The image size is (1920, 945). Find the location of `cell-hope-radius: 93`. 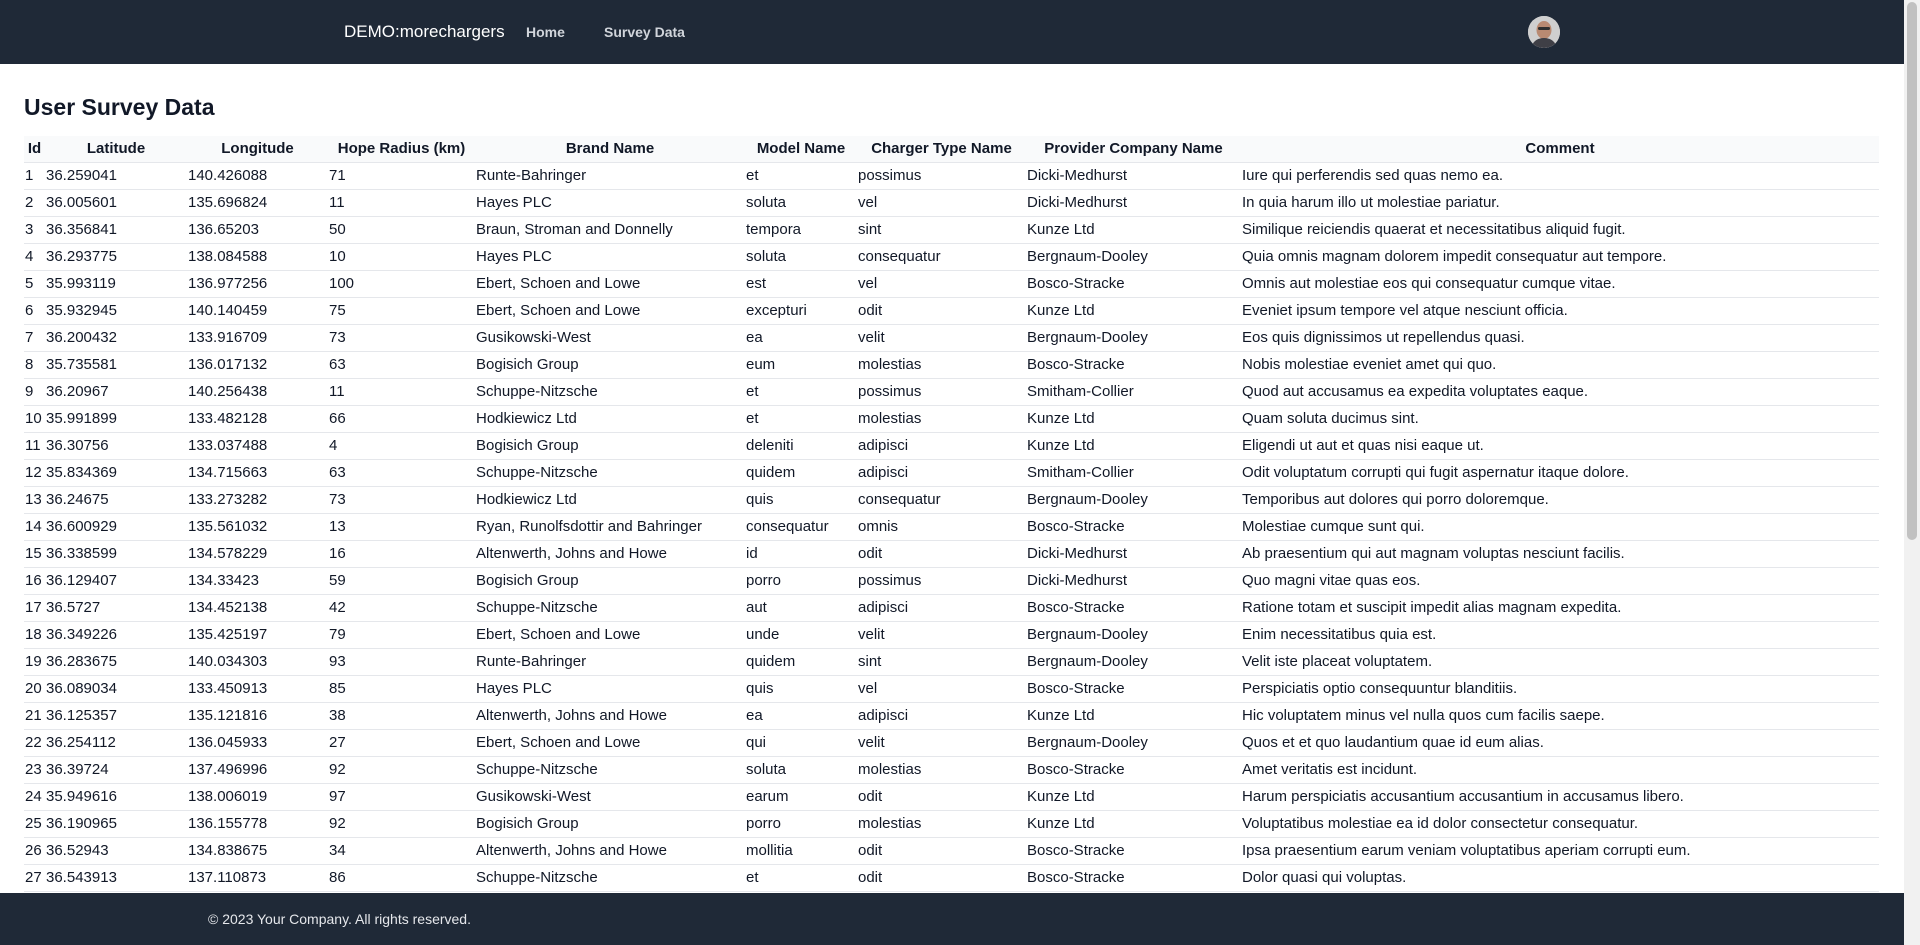

cell-hope-radius: 93 is located at coordinates (401, 662).